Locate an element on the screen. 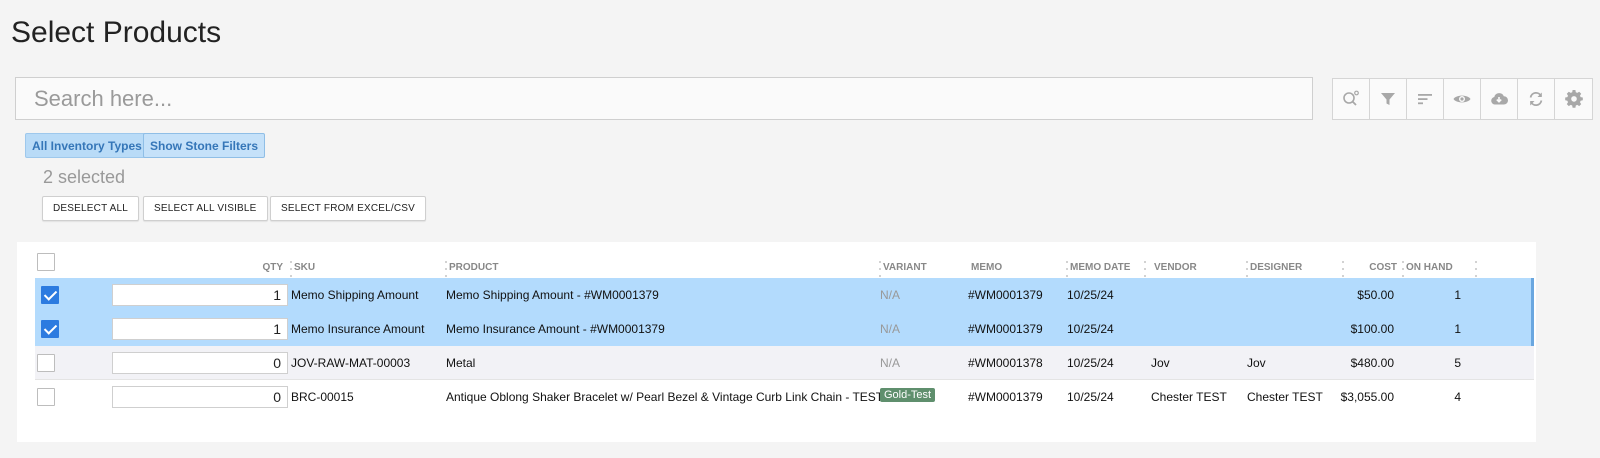 This screenshot has height=458, width=1600. on-hand-cell: 4 is located at coordinates (1457, 397).